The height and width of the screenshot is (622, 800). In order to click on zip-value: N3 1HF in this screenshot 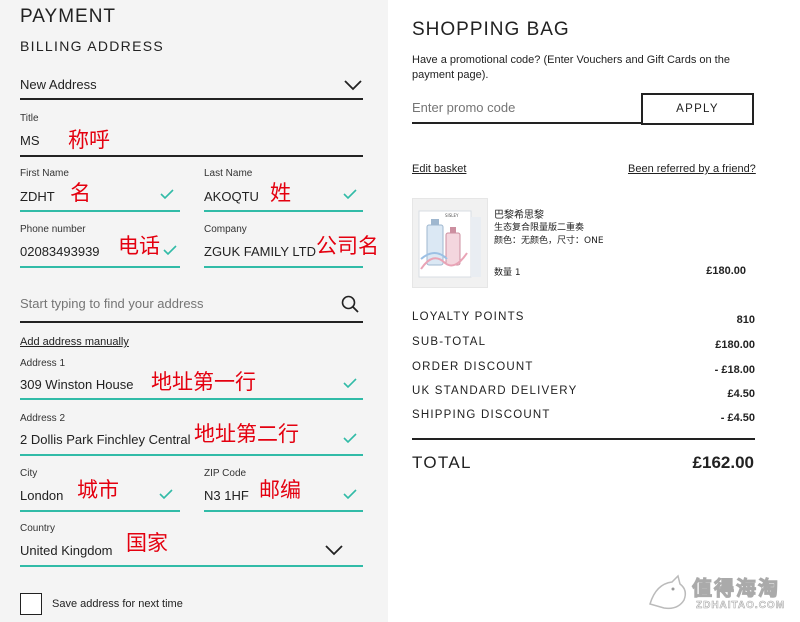, I will do `click(226, 495)`.